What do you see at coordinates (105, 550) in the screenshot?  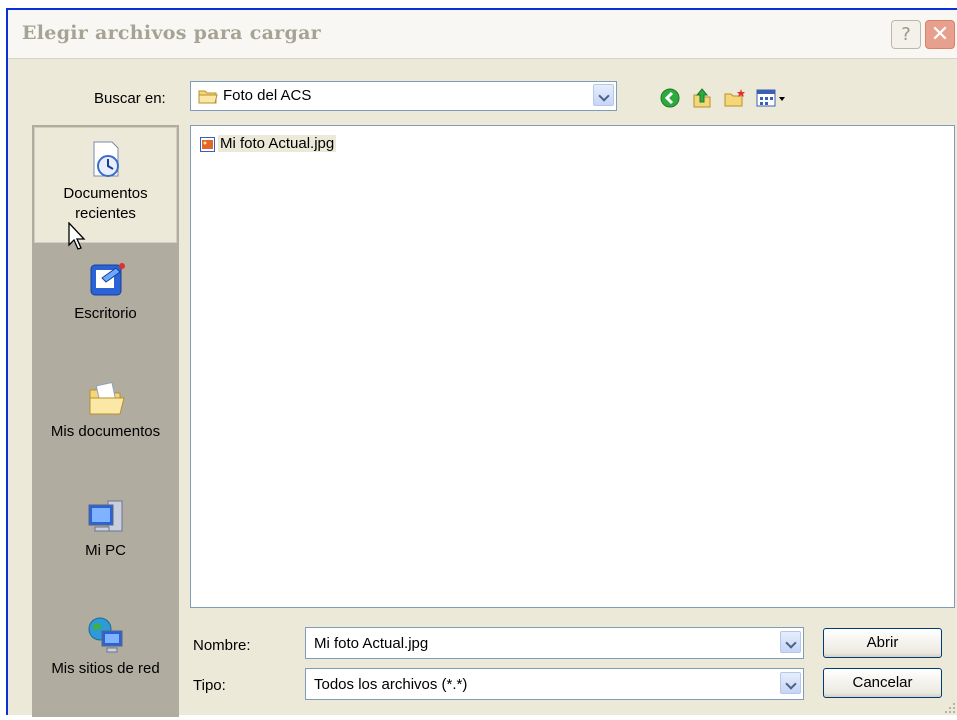 I see `place-label: Mi PC` at bounding box center [105, 550].